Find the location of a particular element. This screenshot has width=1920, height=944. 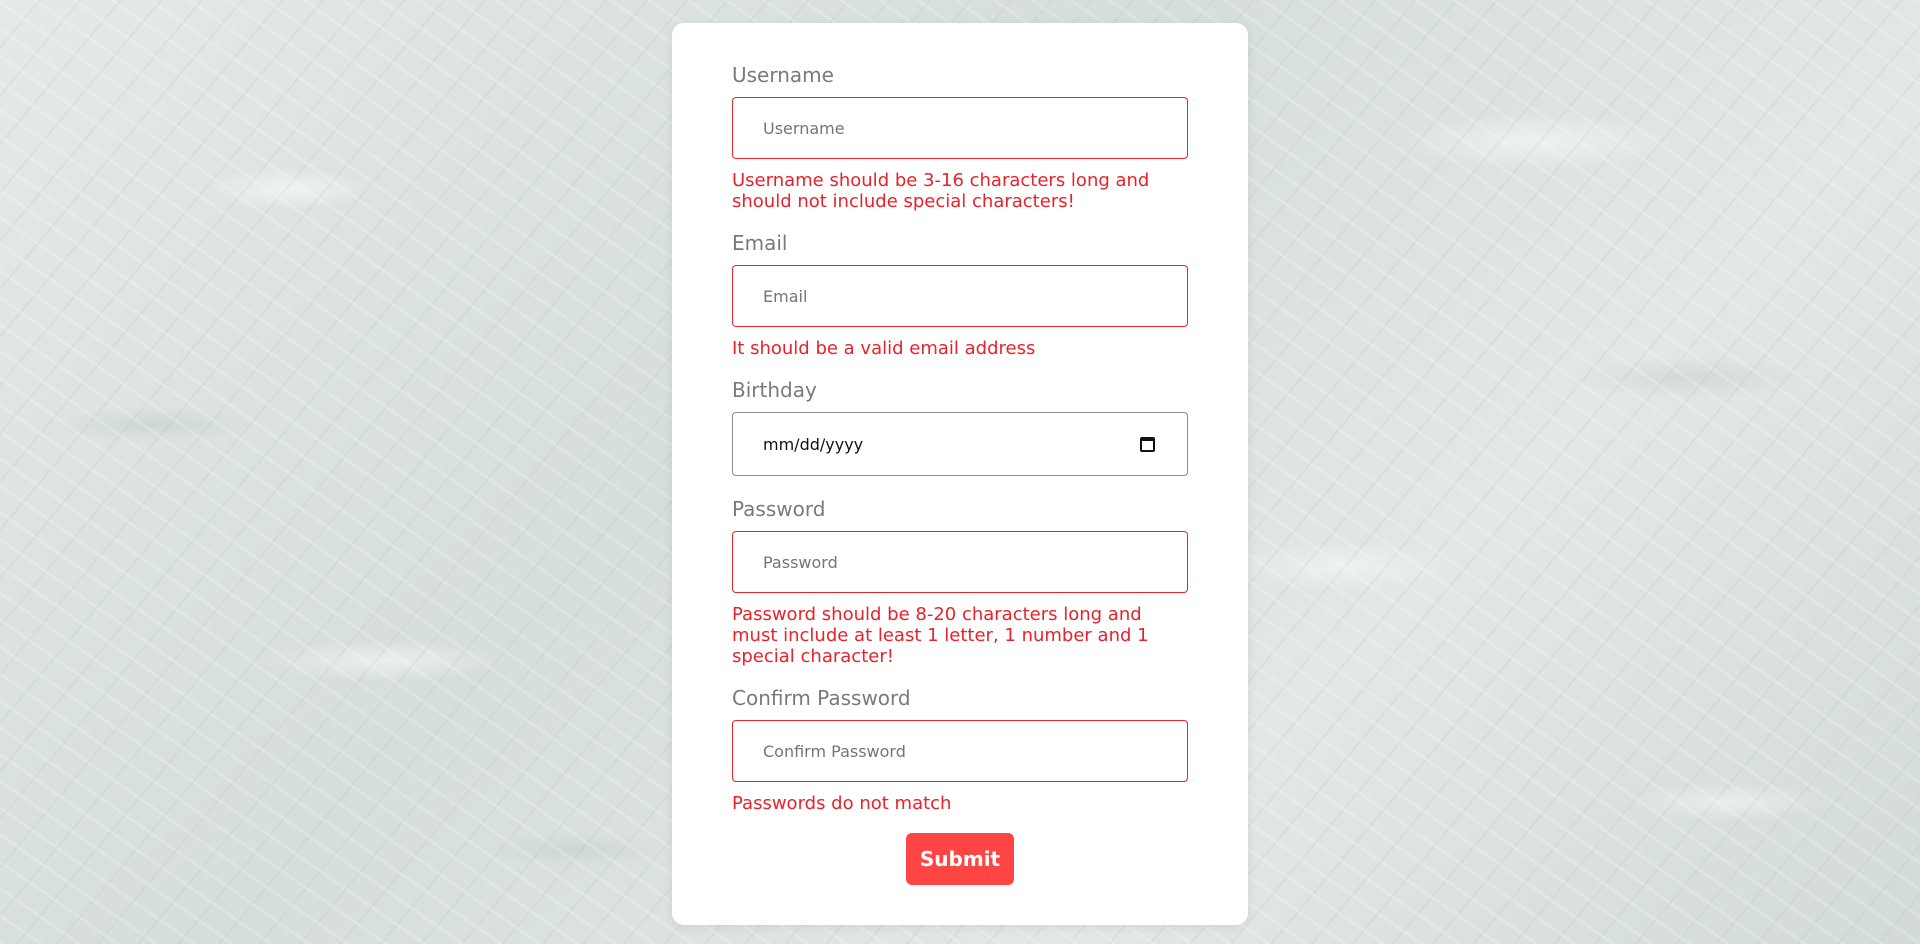

password-input: Password is located at coordinates (960, 562).